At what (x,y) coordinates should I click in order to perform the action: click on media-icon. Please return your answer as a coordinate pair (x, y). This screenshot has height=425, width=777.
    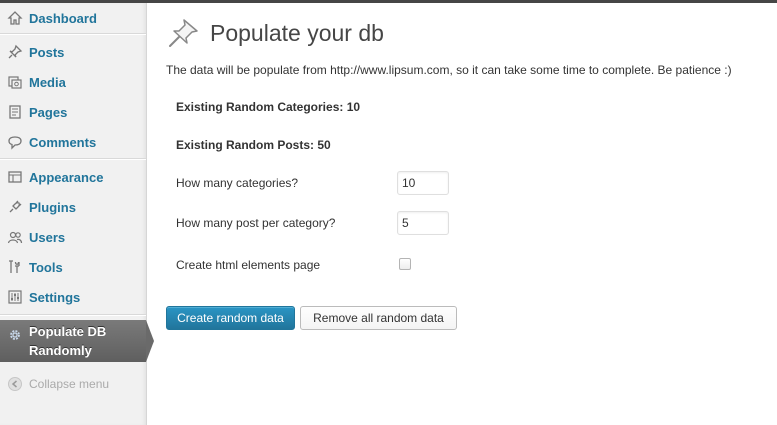
    Looking at the image, I should click on (15, 82).